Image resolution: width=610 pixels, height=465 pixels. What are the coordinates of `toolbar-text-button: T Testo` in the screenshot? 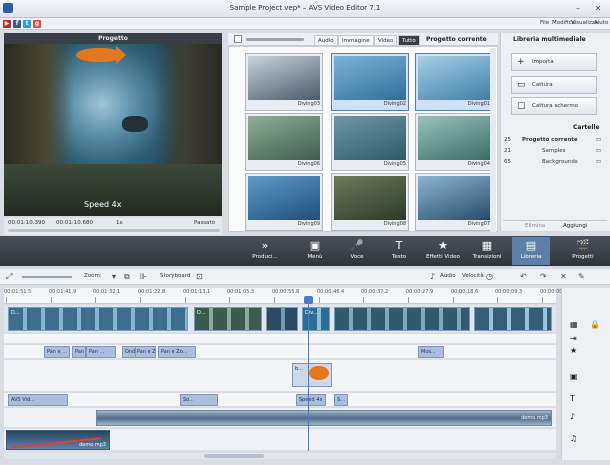 It's located at (399, 251).